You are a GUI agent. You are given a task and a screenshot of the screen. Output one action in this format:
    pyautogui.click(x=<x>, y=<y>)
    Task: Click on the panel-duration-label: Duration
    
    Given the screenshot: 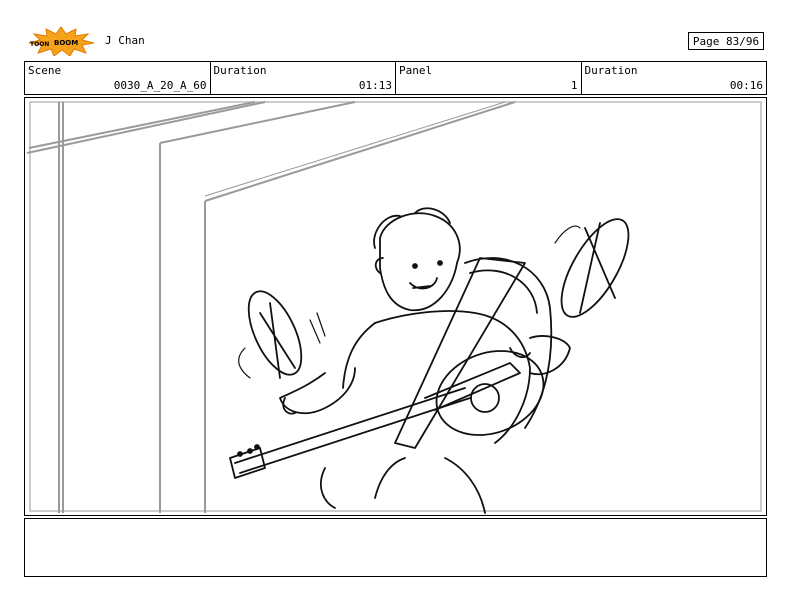 What is the action you would take?
    pyautogui.click(x=611, y=70)
    